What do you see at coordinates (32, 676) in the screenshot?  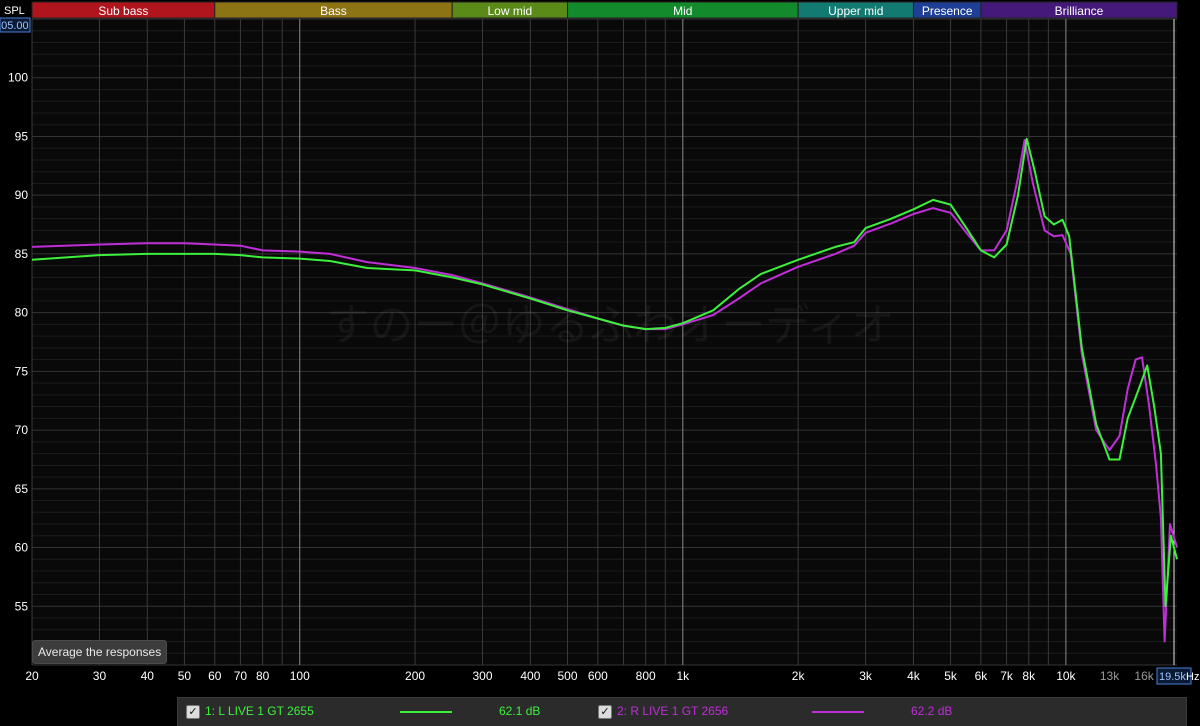 I see `x-tick-label: 20` at bounding box center [32, 676].